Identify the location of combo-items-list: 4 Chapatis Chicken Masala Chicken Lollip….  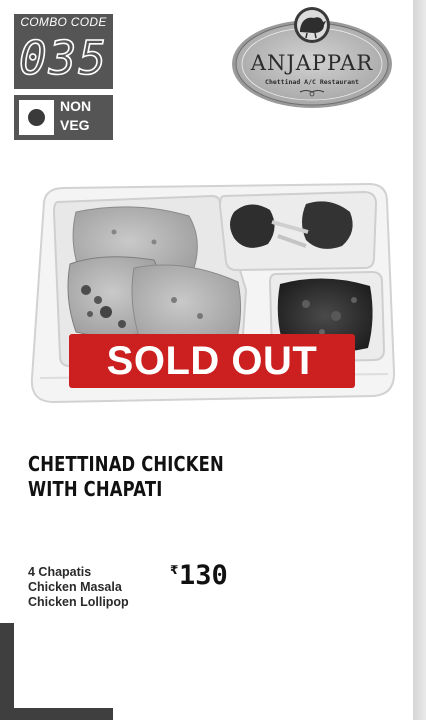
(78, 587).